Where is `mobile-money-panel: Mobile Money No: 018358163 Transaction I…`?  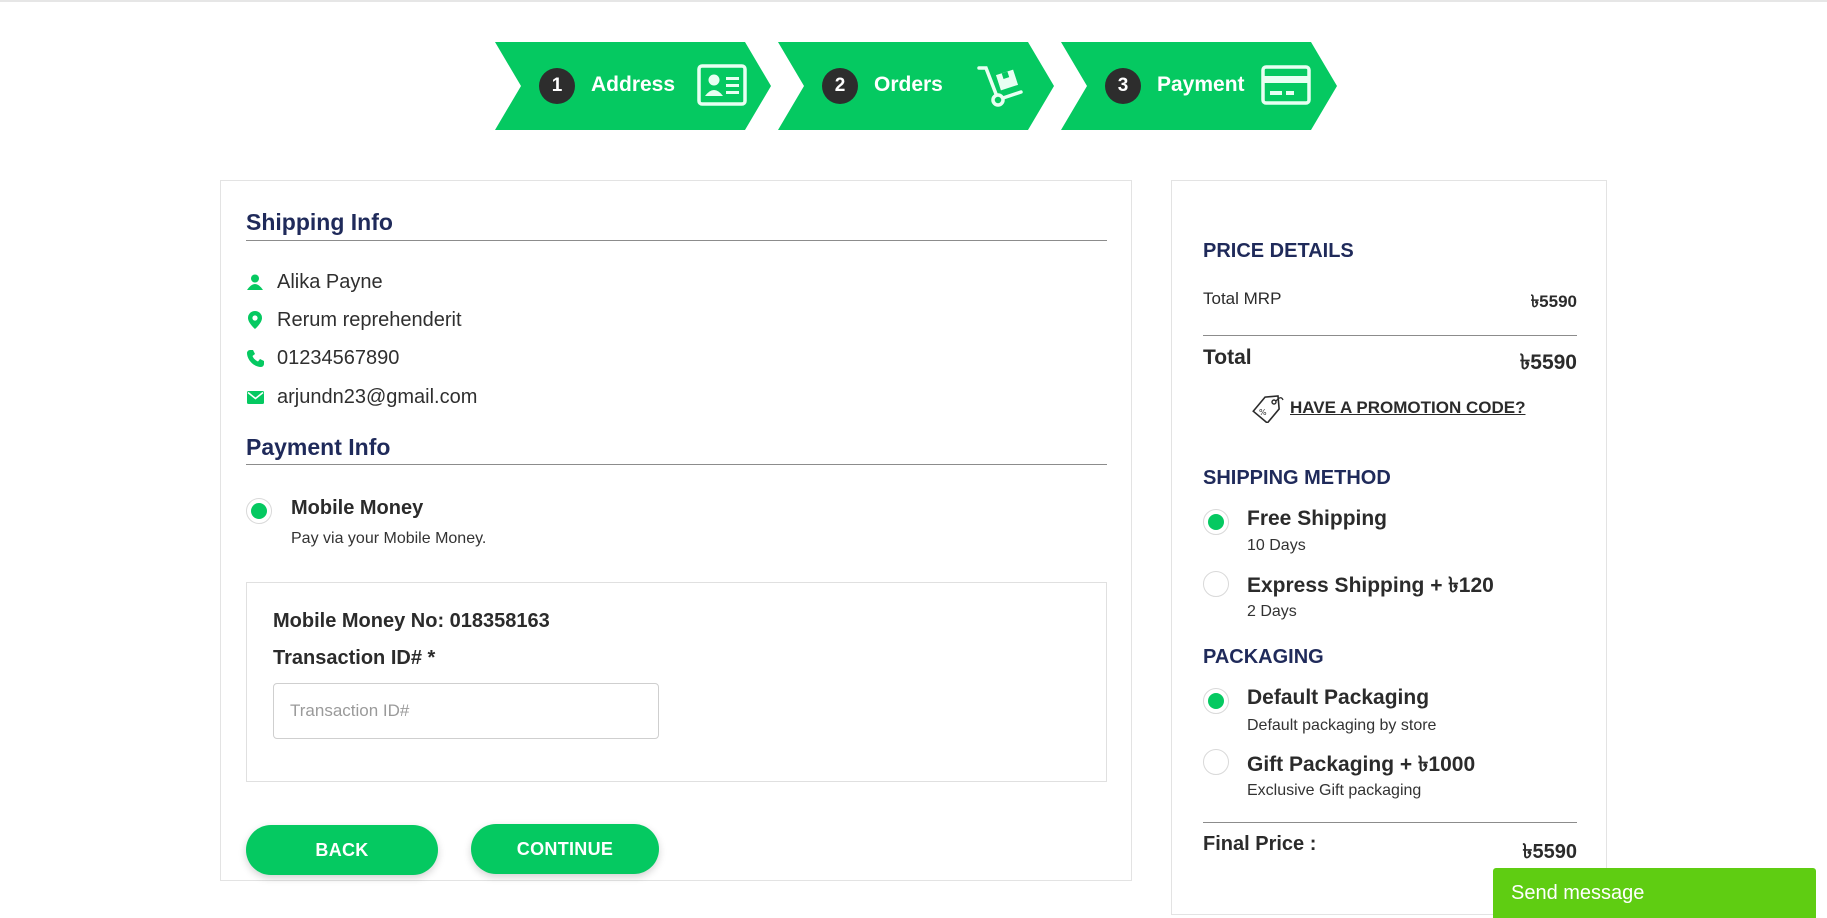 mobile-money-panel: Mobile Money No: 018358163 Transaction I… is located at coordinates (676, 682).